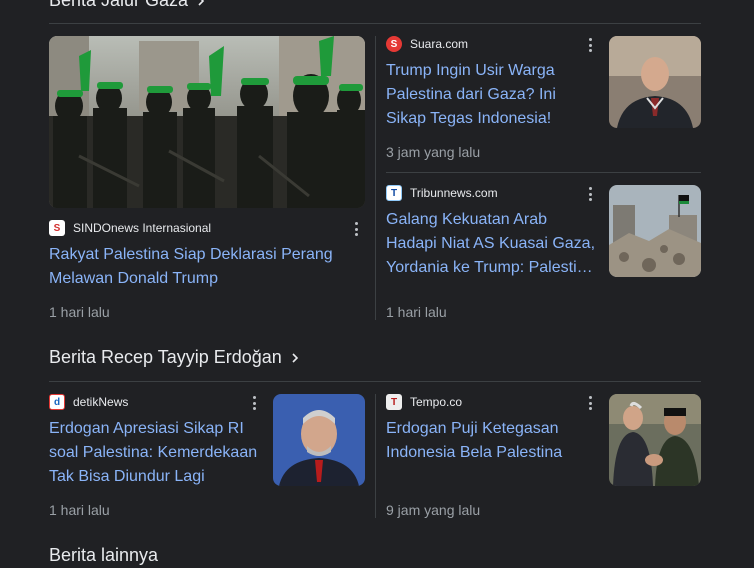 This screenshot has width=754, height=568. I want to click on source-sindonews: S SINDOnews Internasional, so click(130, 228).